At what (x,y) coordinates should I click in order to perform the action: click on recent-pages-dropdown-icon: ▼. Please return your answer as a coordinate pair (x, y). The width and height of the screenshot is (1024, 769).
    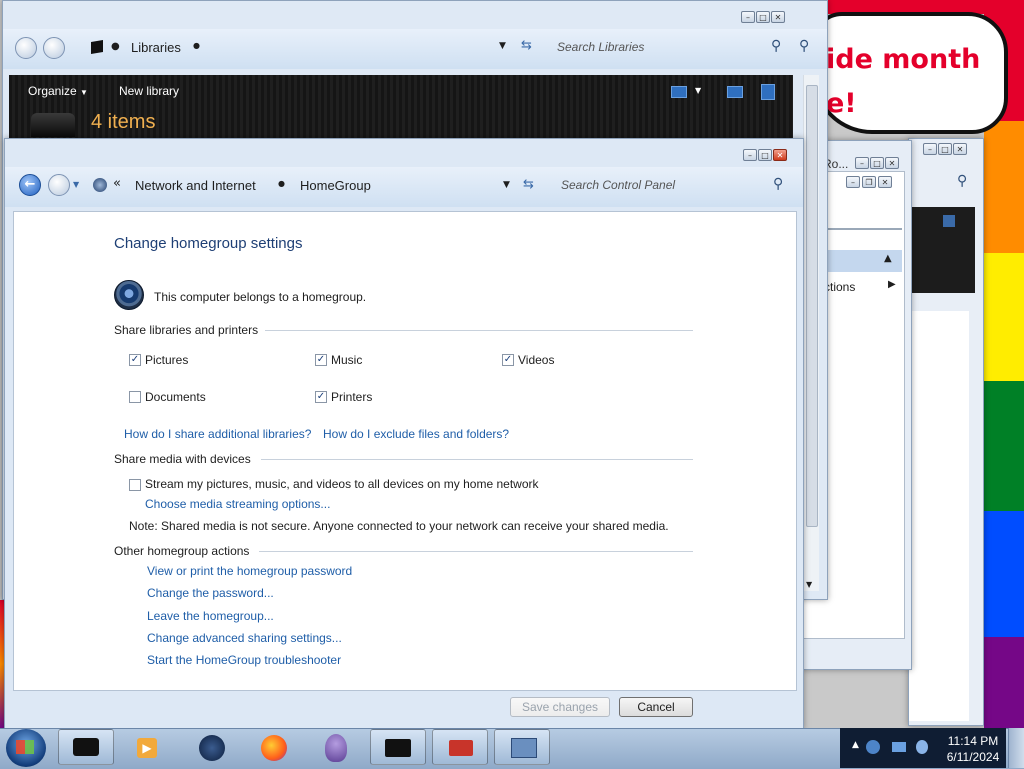
    Looking at the image, I should click on (76, 184).